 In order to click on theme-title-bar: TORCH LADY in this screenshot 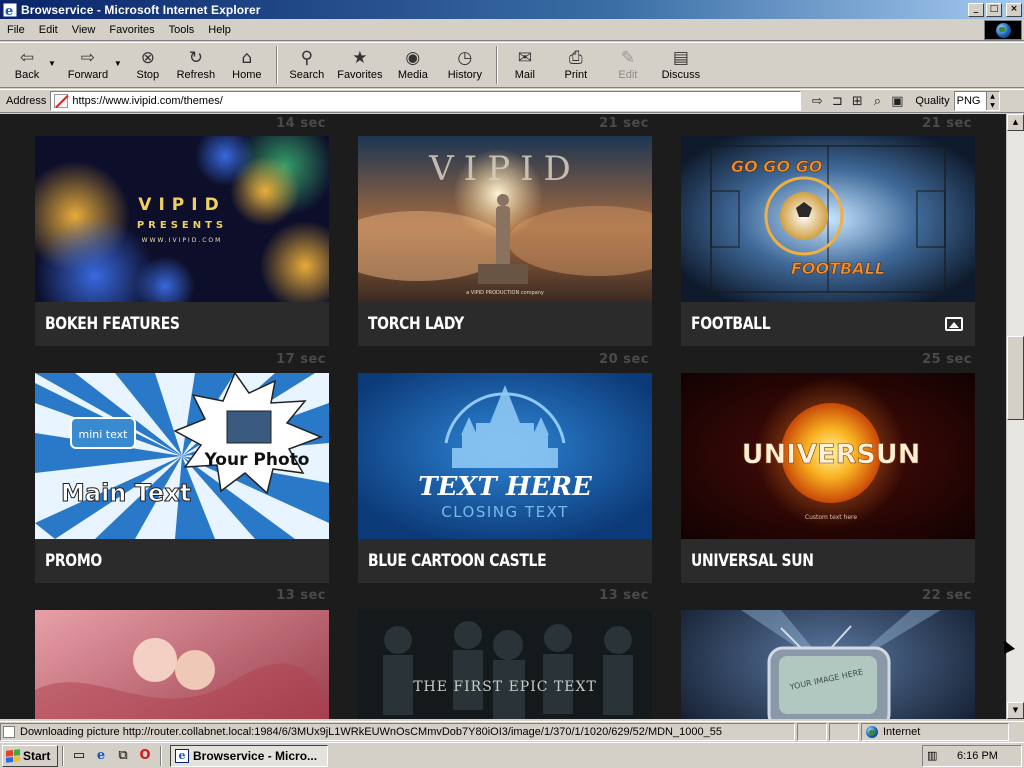, I will do `click(505, 324)`.